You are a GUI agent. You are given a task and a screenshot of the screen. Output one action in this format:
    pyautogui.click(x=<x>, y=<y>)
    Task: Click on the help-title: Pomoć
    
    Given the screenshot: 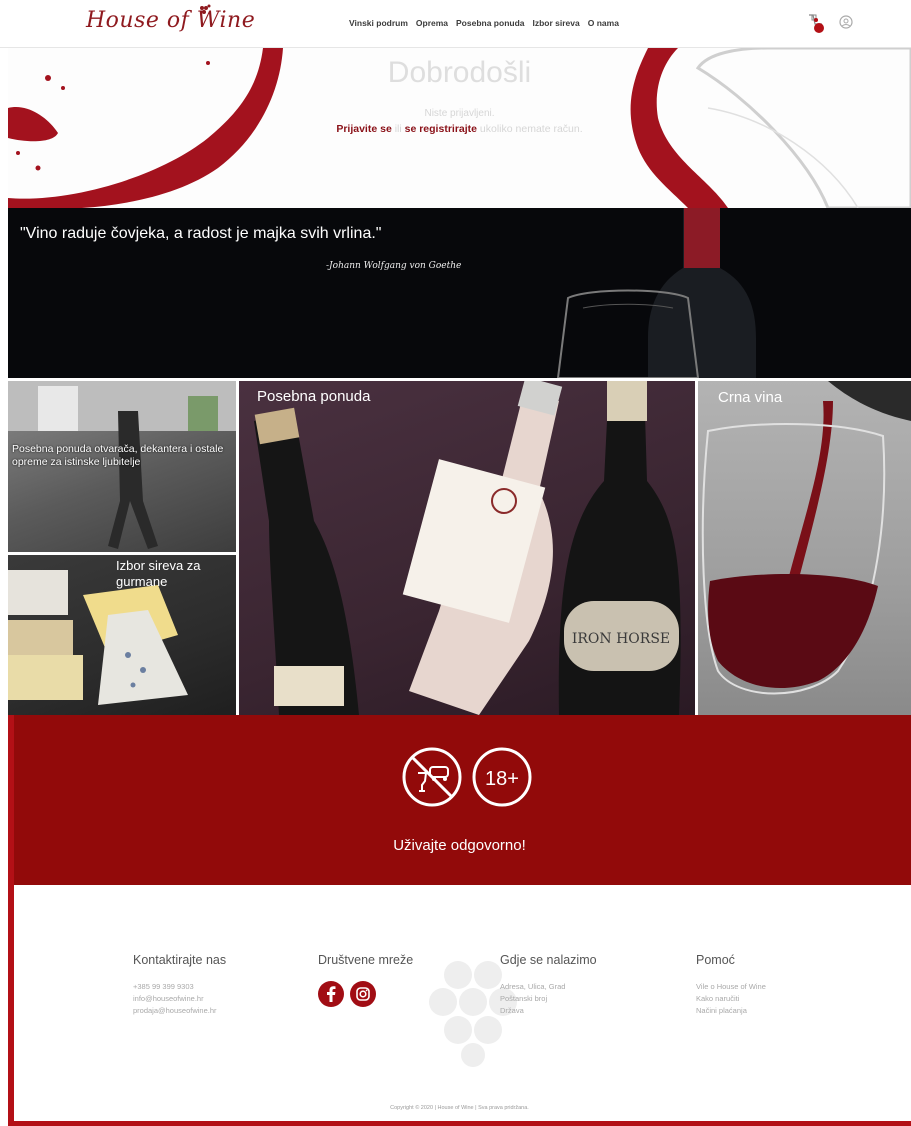 What is the action you would take?
    pyautogui.click(x=715, y=960)
    